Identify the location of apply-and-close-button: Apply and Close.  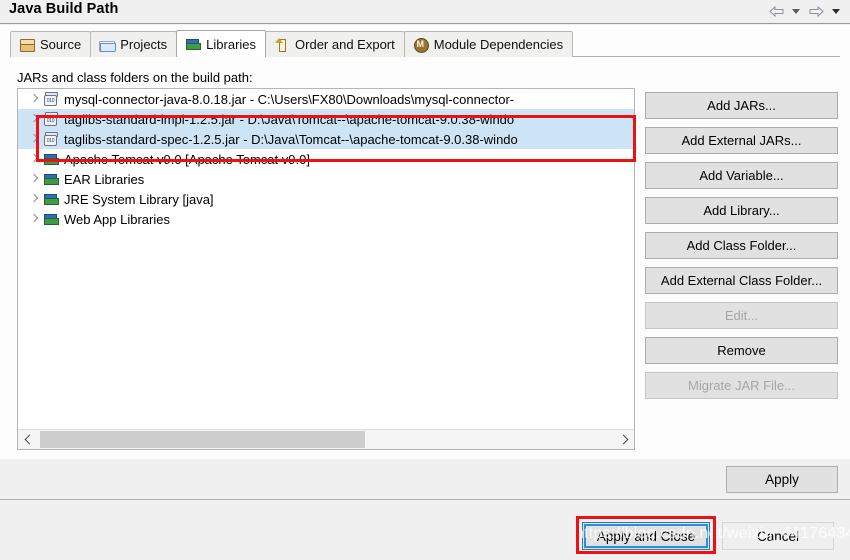
(646, 536).